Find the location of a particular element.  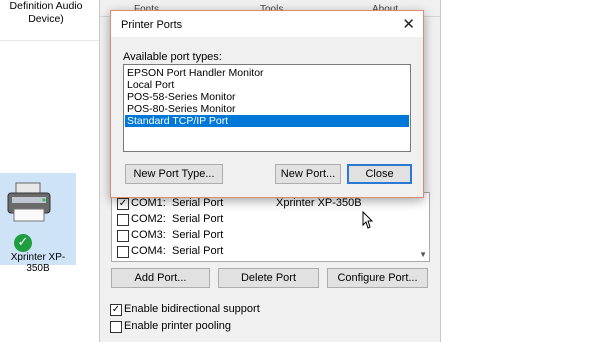

port-type-item: EPSON Port Handler Monitor is located at coordinates (267, 73).